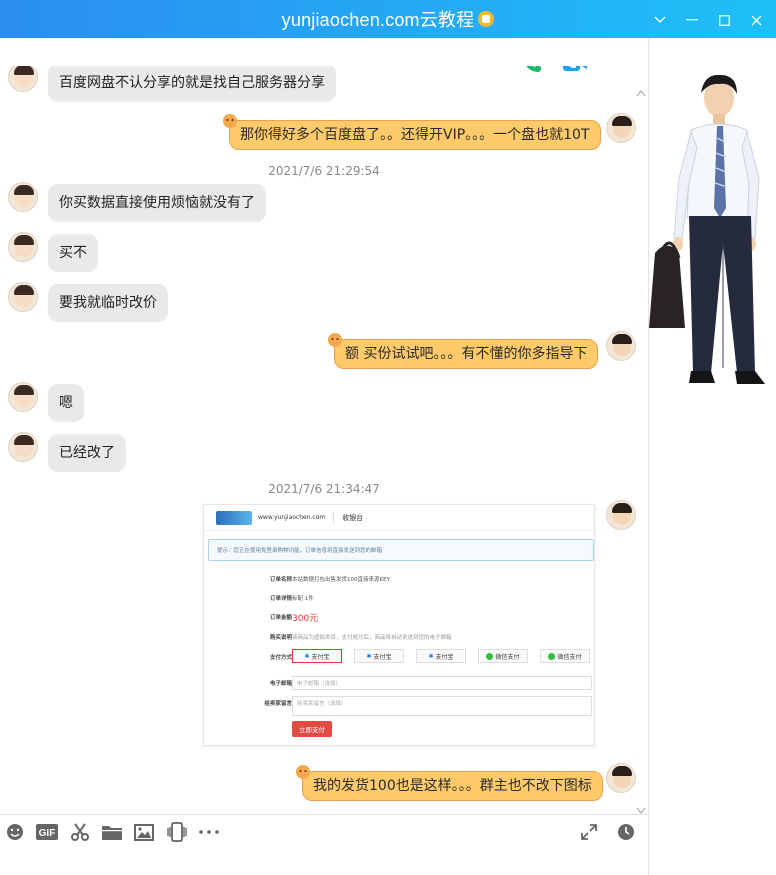  Describe the element at coordinates (312, 729) in the screenshot. I see `pay-now-button: 立即支付` at that location.